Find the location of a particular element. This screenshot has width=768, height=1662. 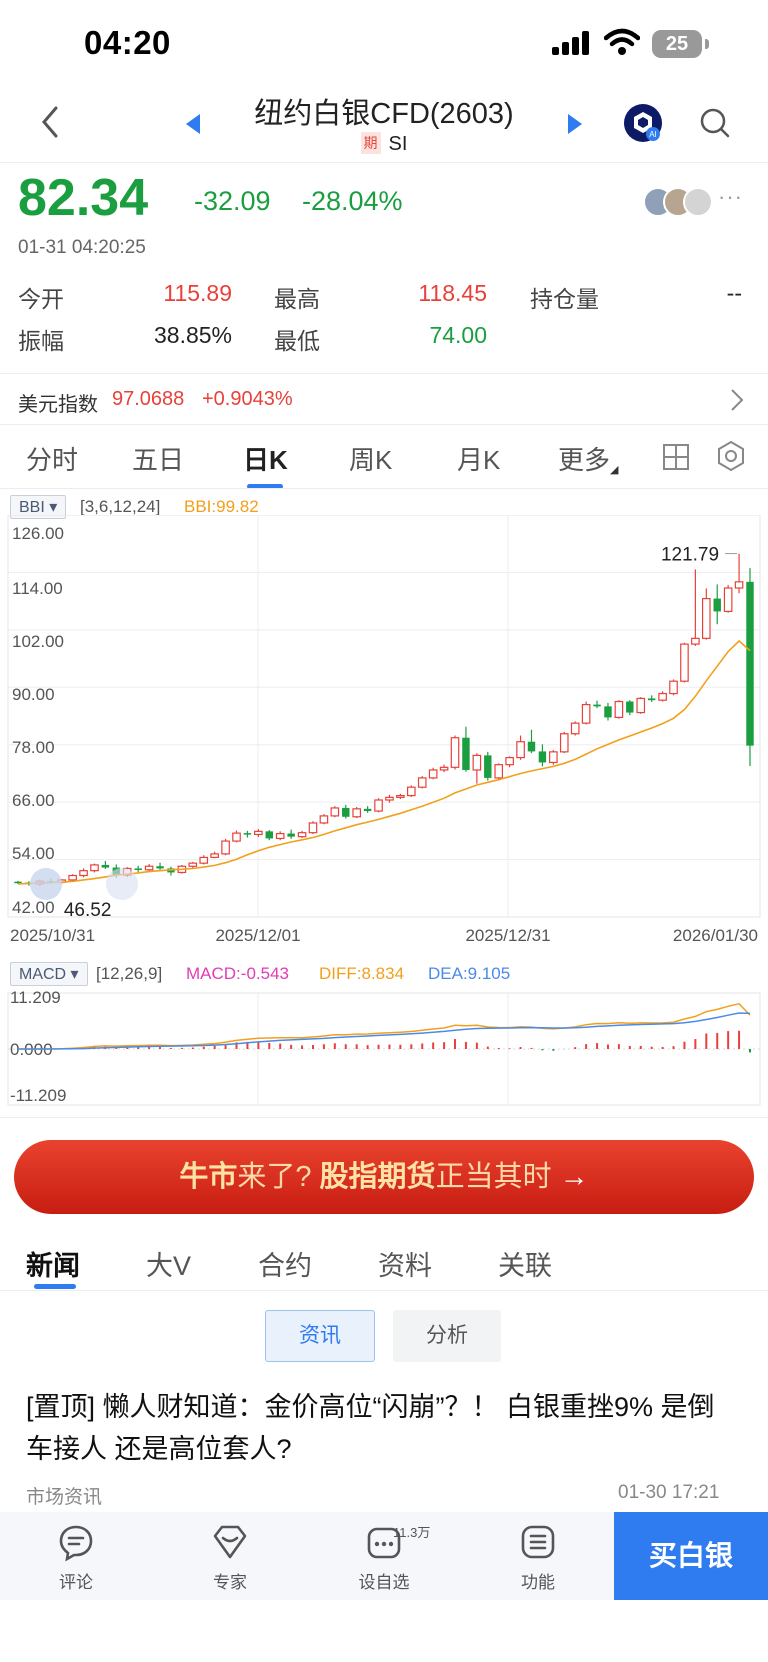

segment-news: 资讯 is located at coordinates (320, 1336).